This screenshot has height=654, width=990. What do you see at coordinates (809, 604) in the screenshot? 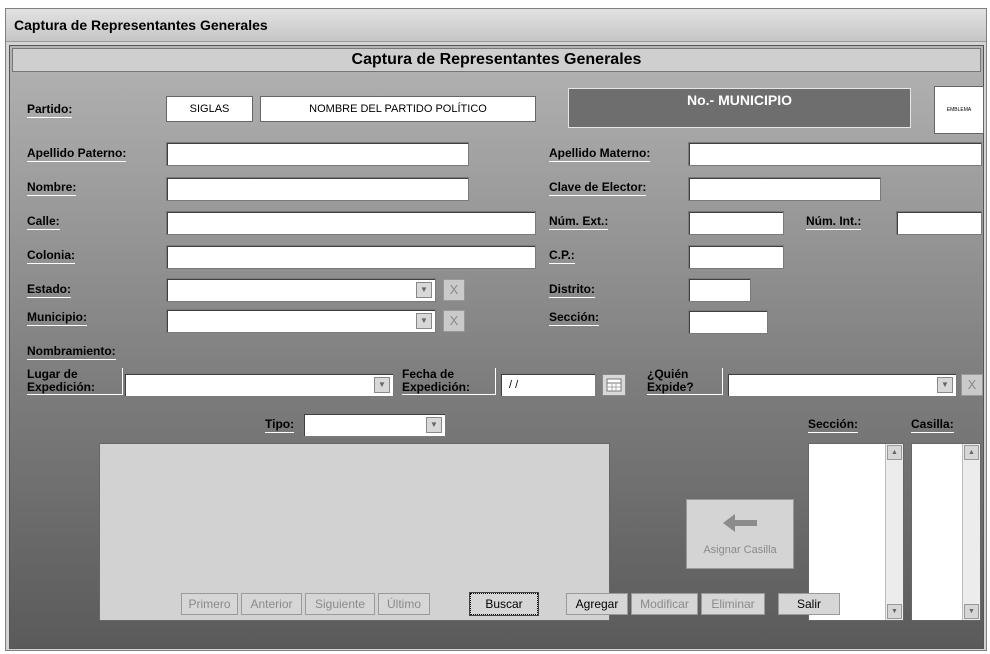
I see `salir-button: Salir` at bounding box center [809, 604].